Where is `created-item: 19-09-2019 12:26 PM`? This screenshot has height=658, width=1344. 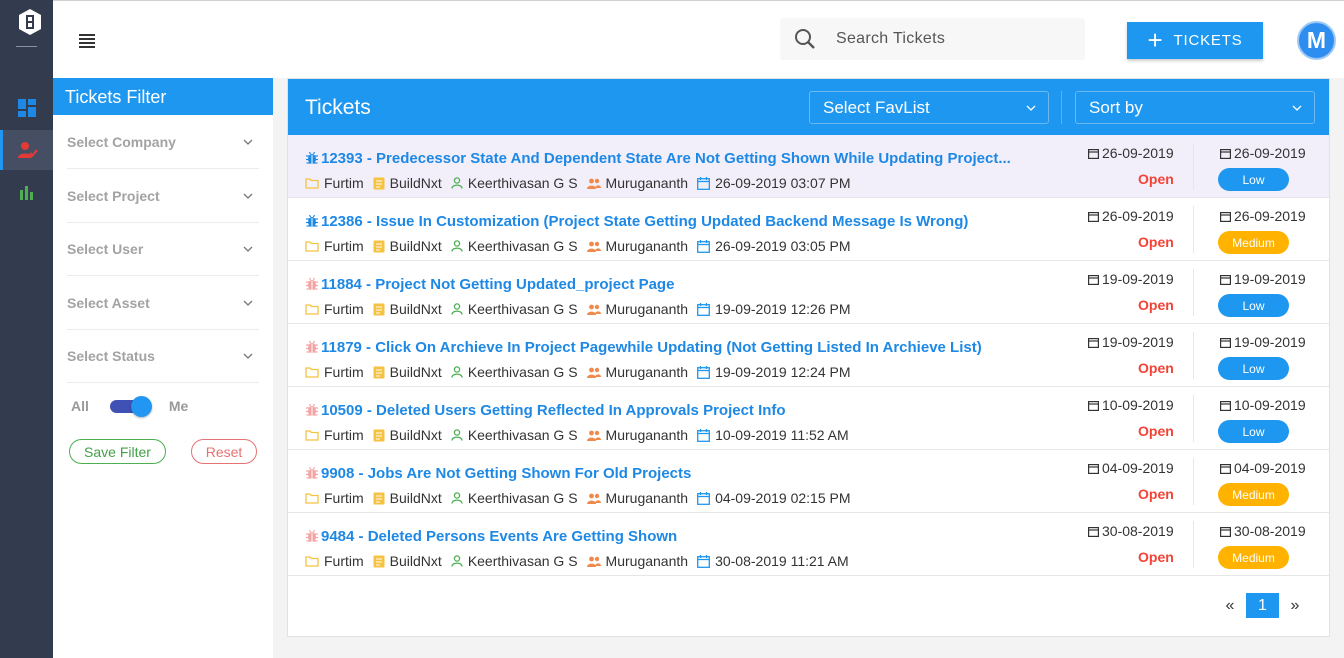
created-item: 19-09-2019 12:26 PM is located at coordinates (774, 309).